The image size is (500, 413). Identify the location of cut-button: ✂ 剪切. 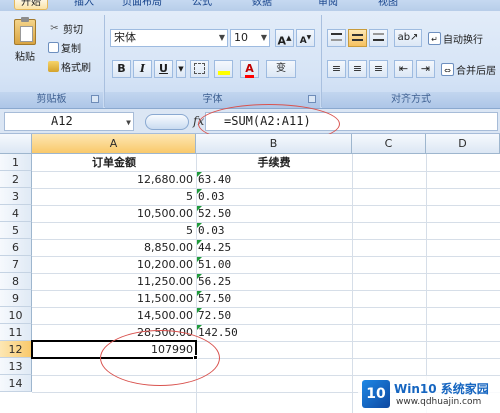
(65, 28).